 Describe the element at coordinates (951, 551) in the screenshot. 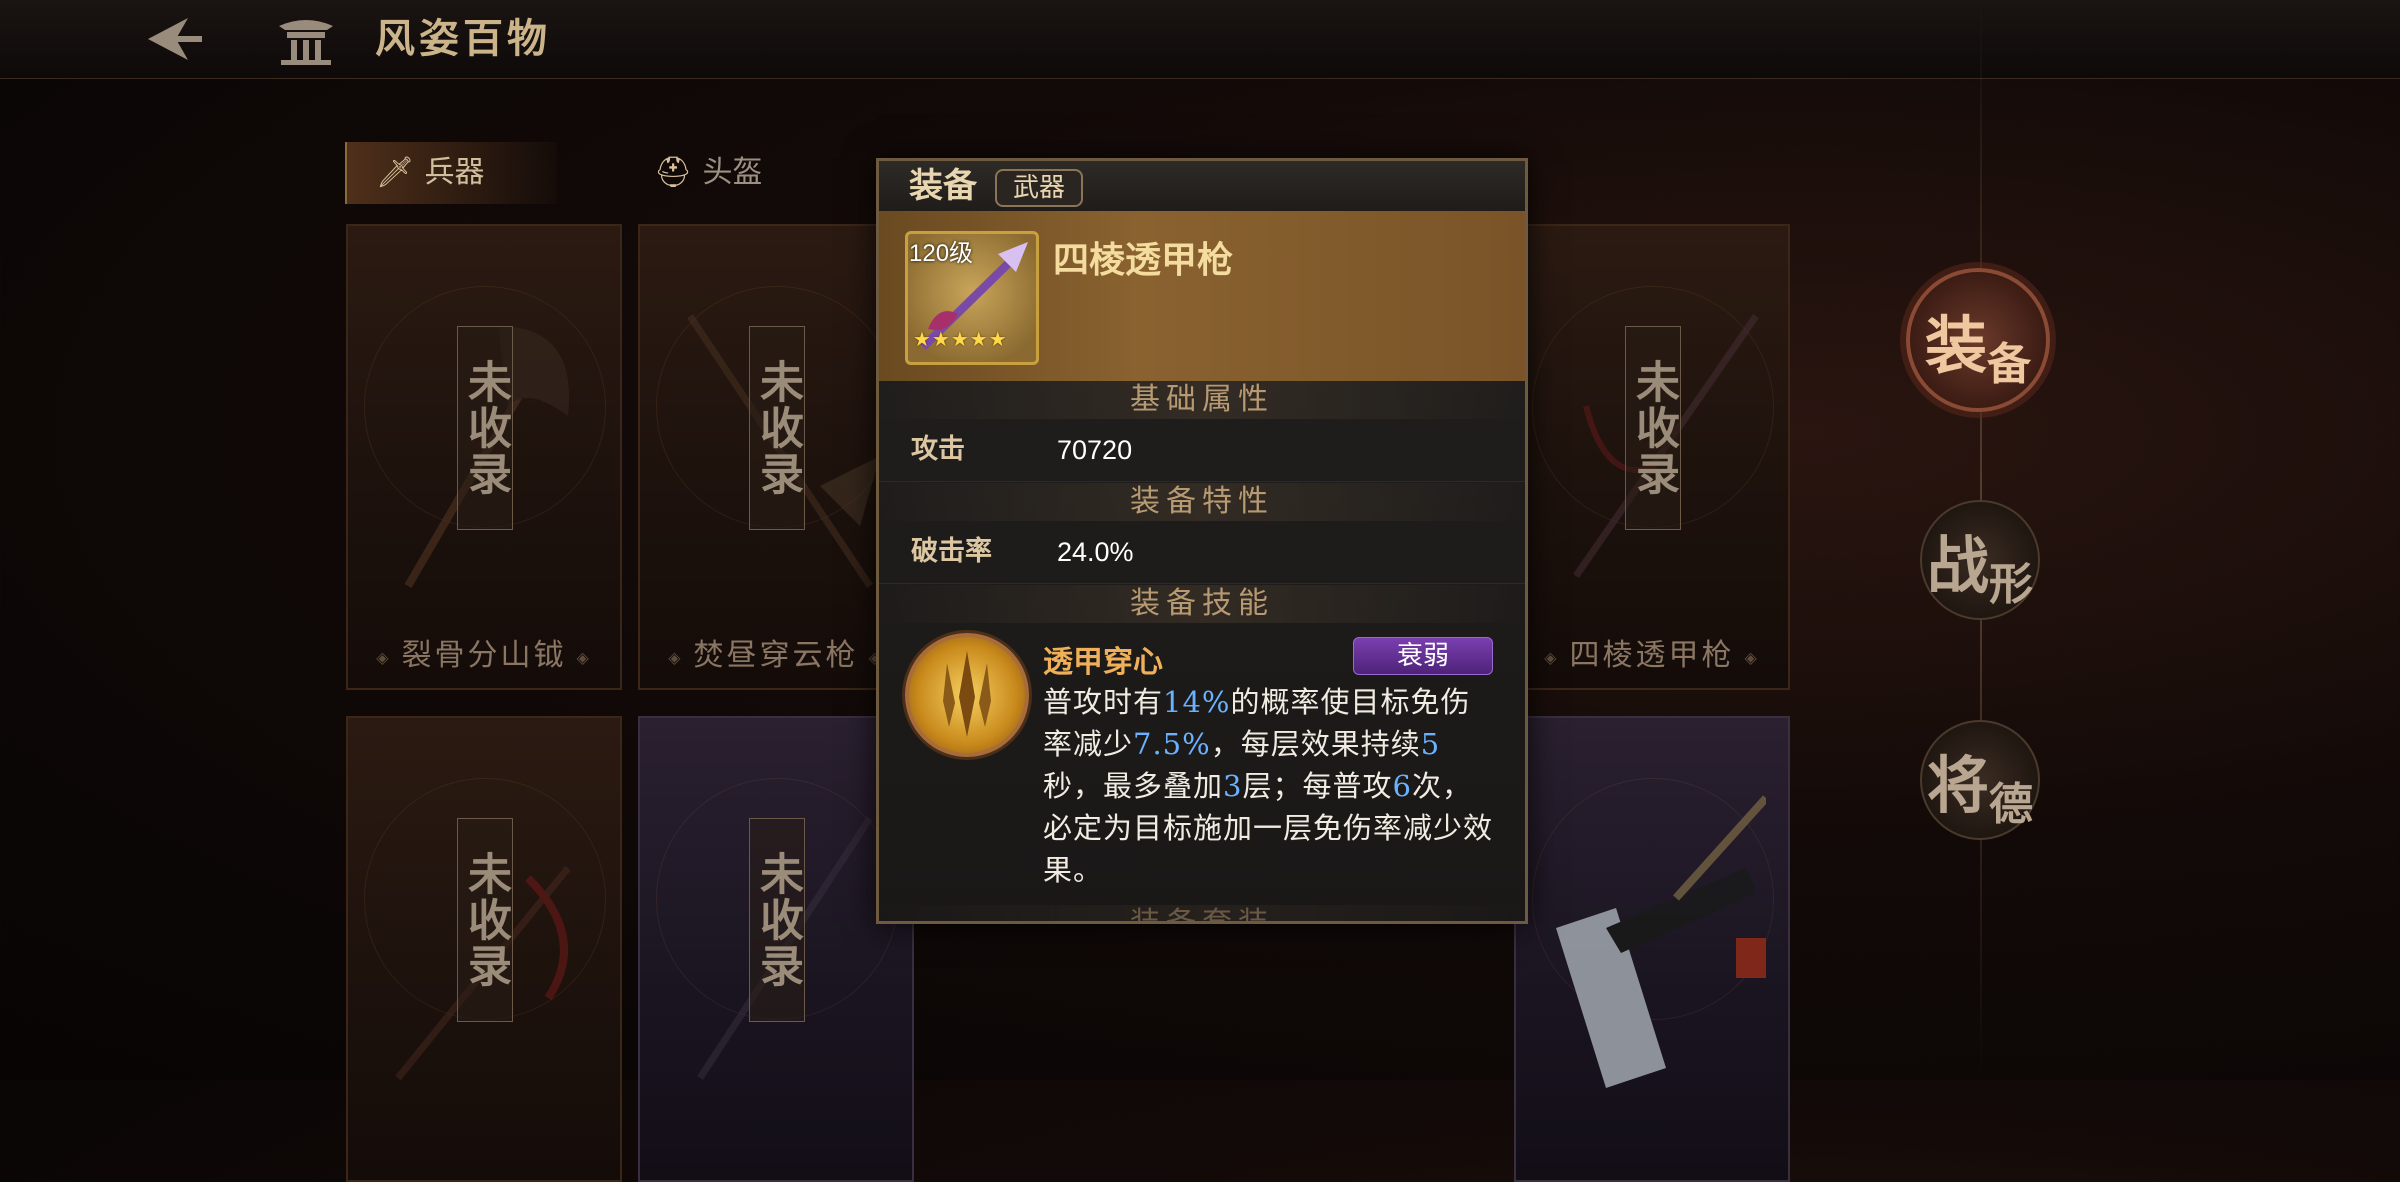

I see `stat-label: 破击率` at that location.